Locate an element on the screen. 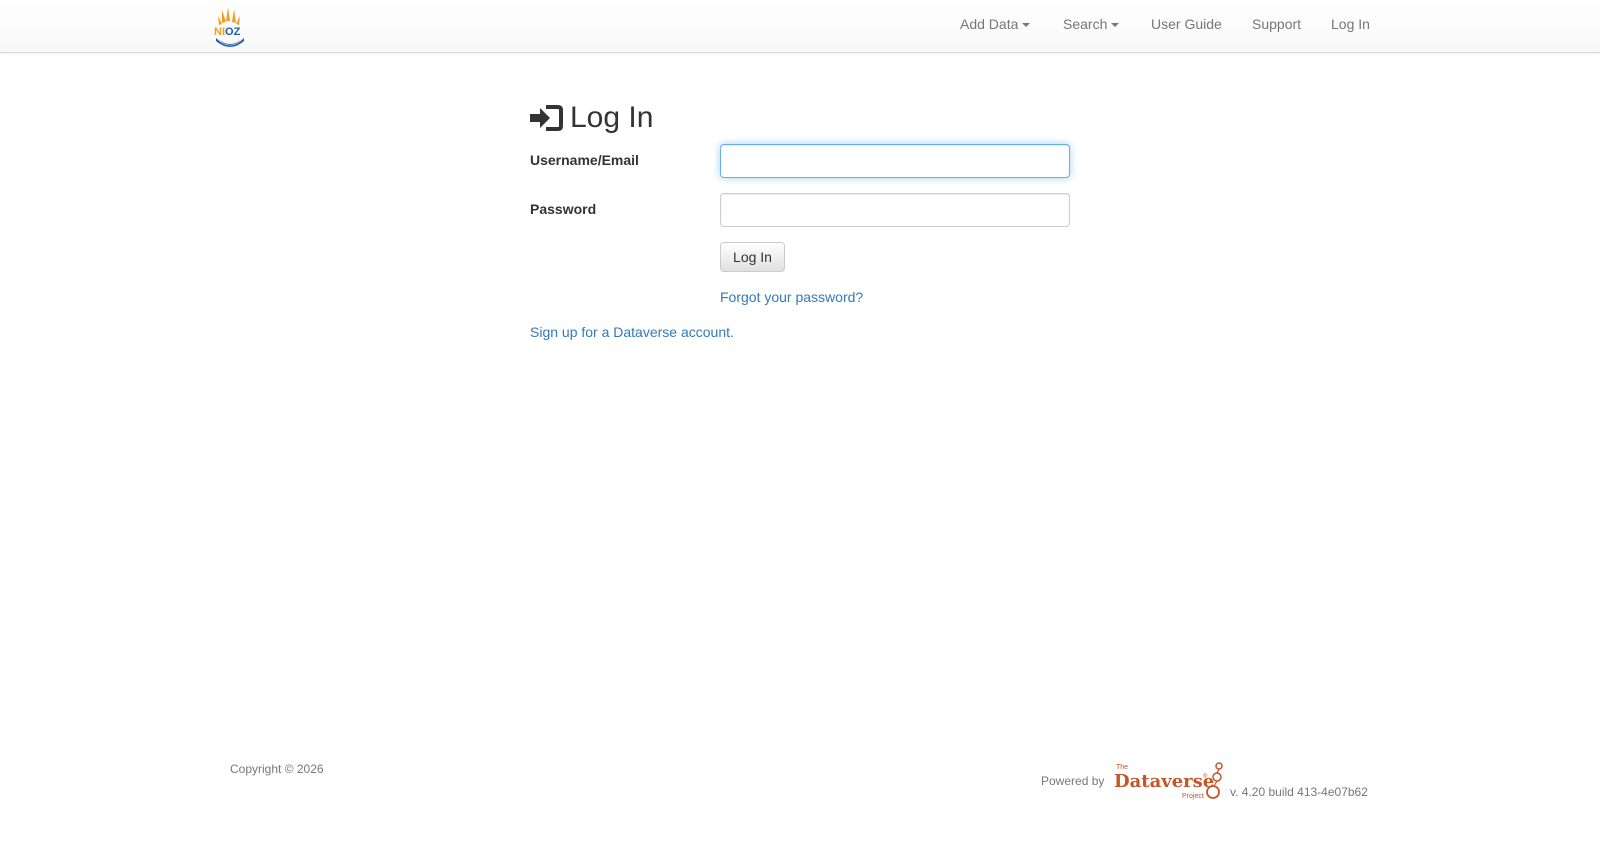 The height and width of the screenshot is (861, 1600). nav-log-in: Log In is located at coordinates (1350, 24).